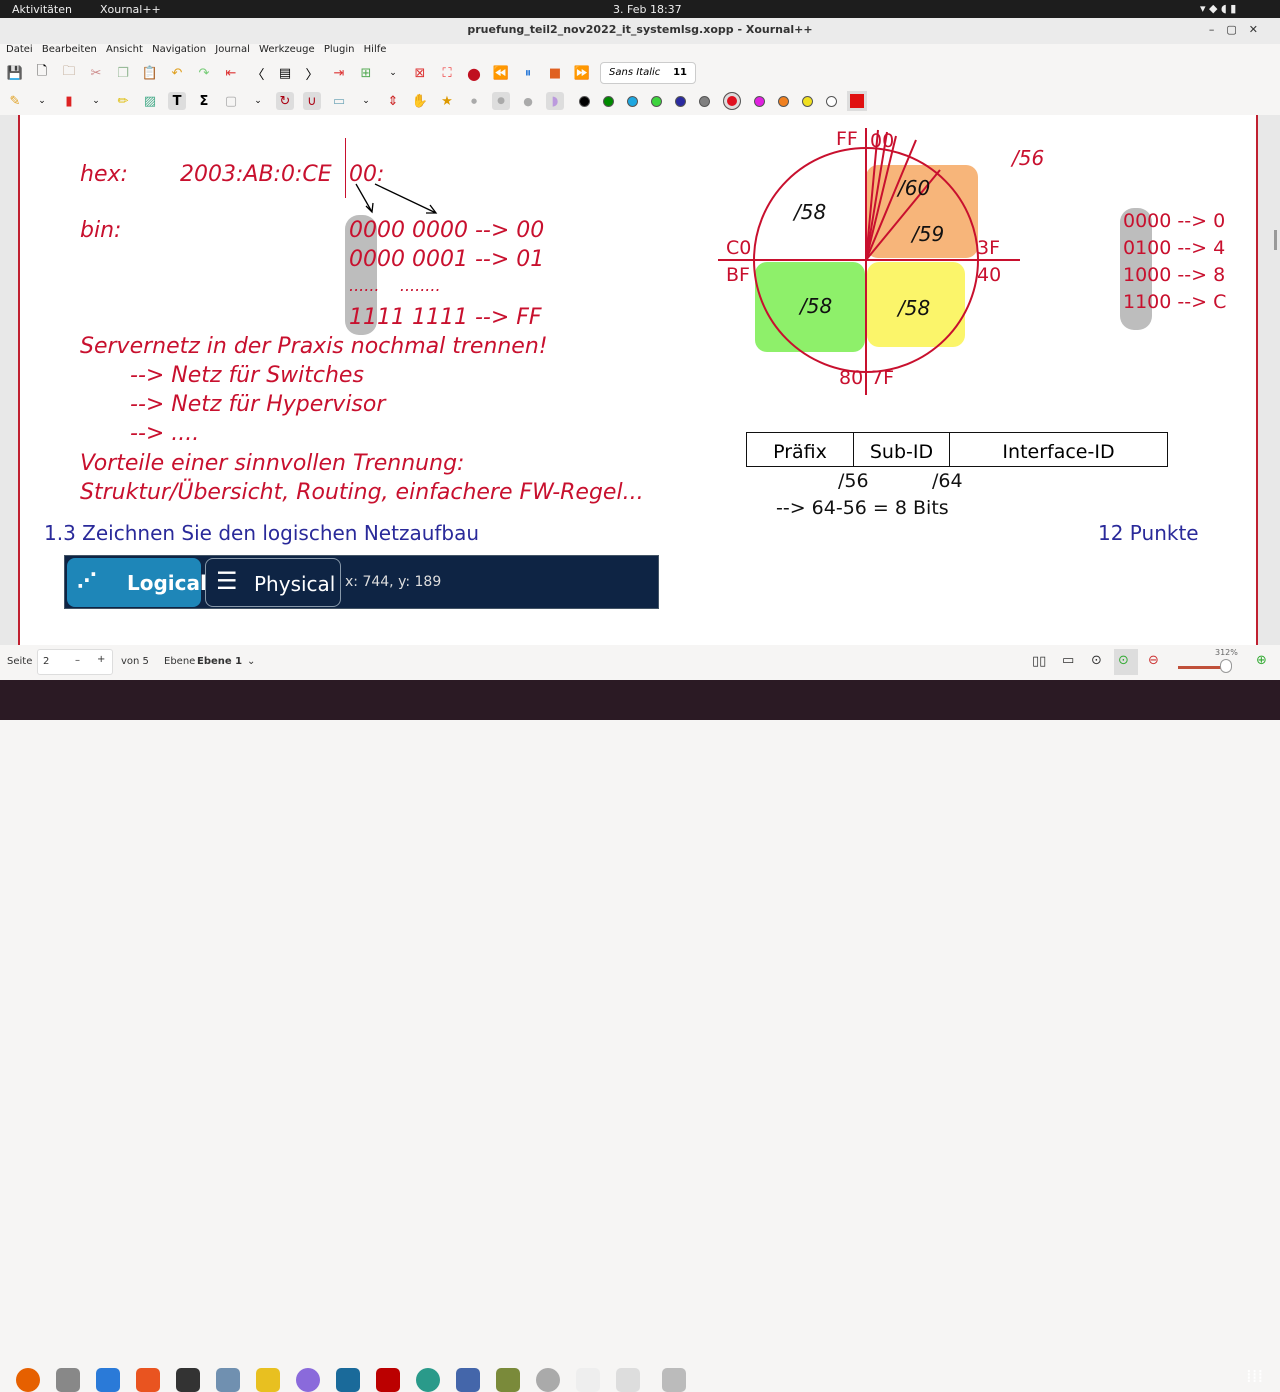 This screenshot has width=1280, height=1392. What do you see at coordinates (348, 1380) in the screenshot?
I see `wireshark-icon` at bounding box center [348, 1380].